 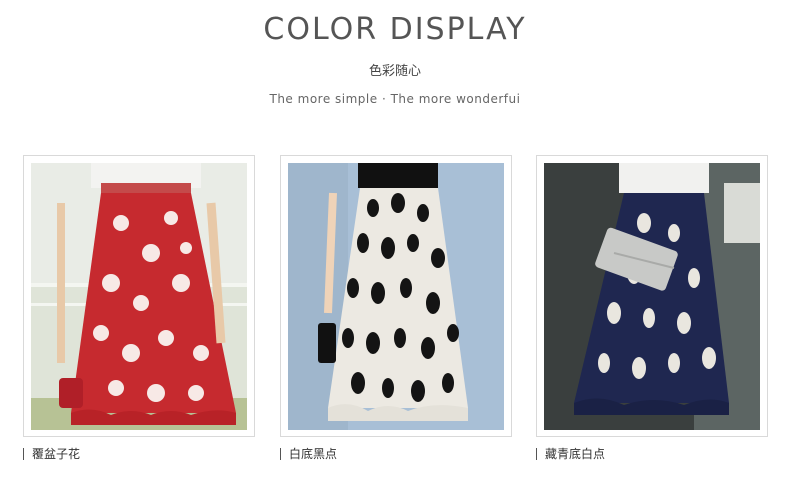 What do you see at coordinates (394, 71) in the screenshot?
I see `section-subtitle: 色彩随心` at bounding box center [394, 71].